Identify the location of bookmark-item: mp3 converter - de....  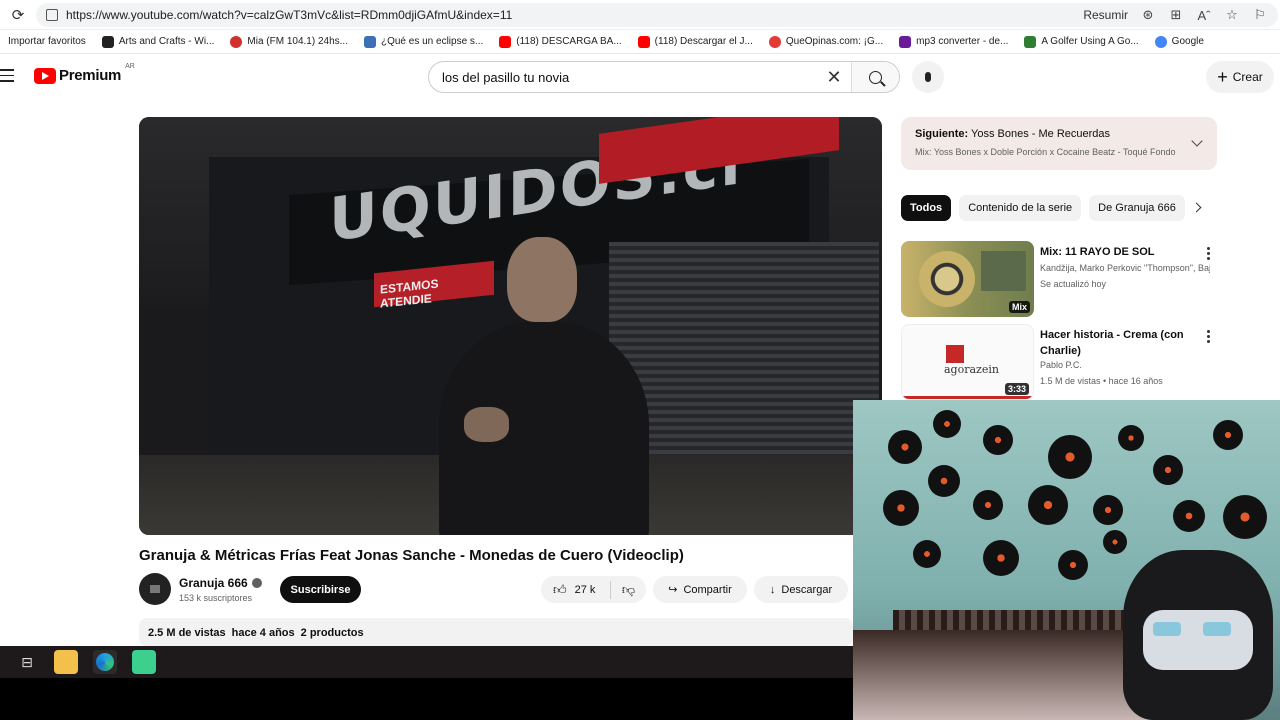
(953, 41).